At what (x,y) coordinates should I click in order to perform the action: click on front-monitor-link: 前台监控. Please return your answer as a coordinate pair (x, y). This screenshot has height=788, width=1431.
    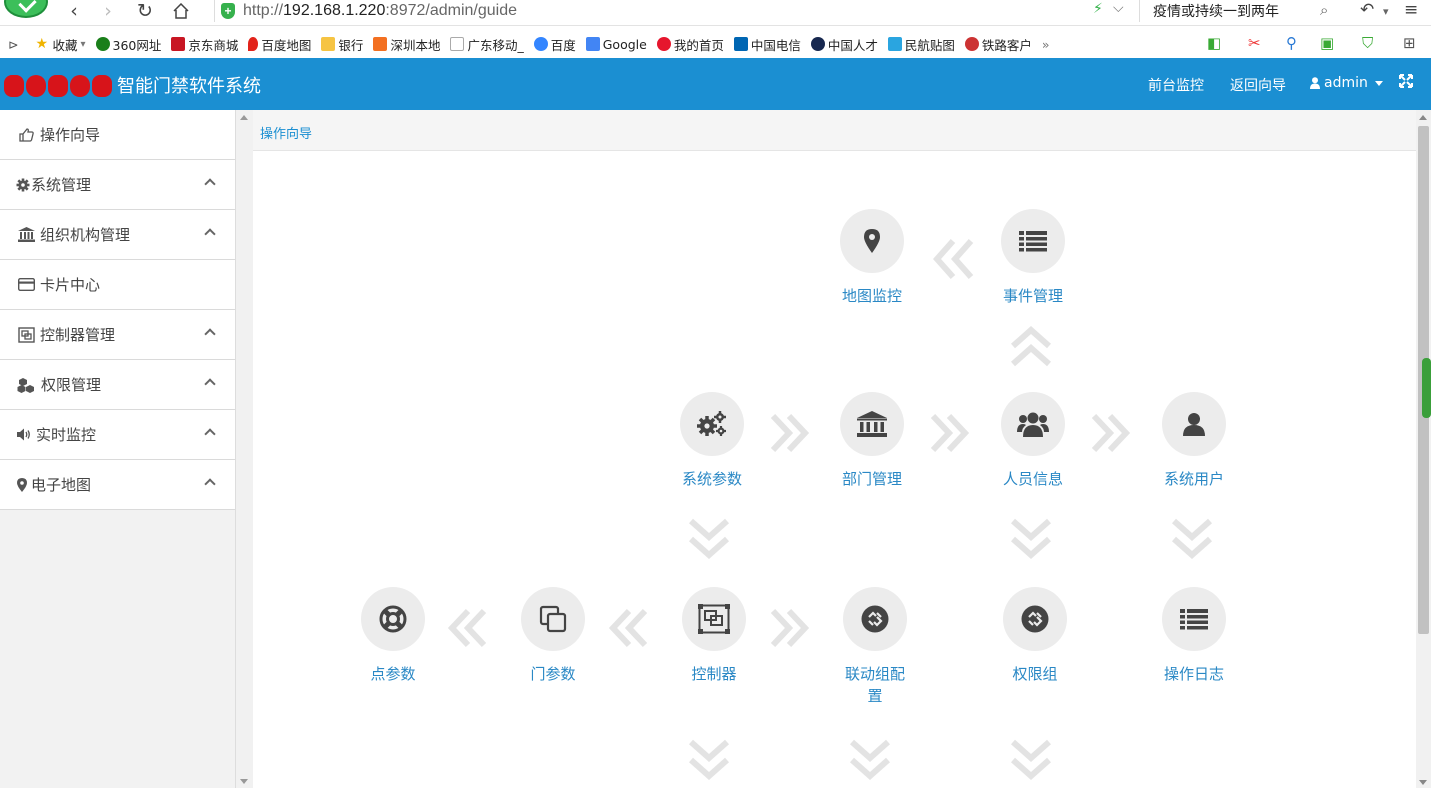
    Looking at the image, I should click on (1176, 85).